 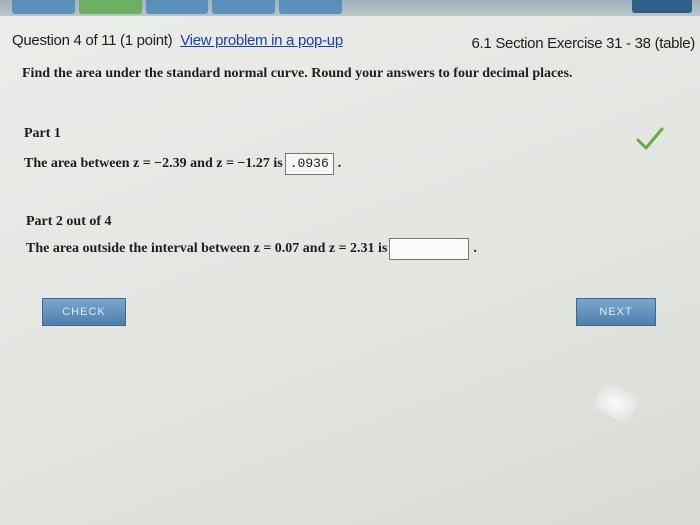 I want to click on section-label: 6.1 Section Exercise 31 - 38 (table), so click(x=583, y=43).